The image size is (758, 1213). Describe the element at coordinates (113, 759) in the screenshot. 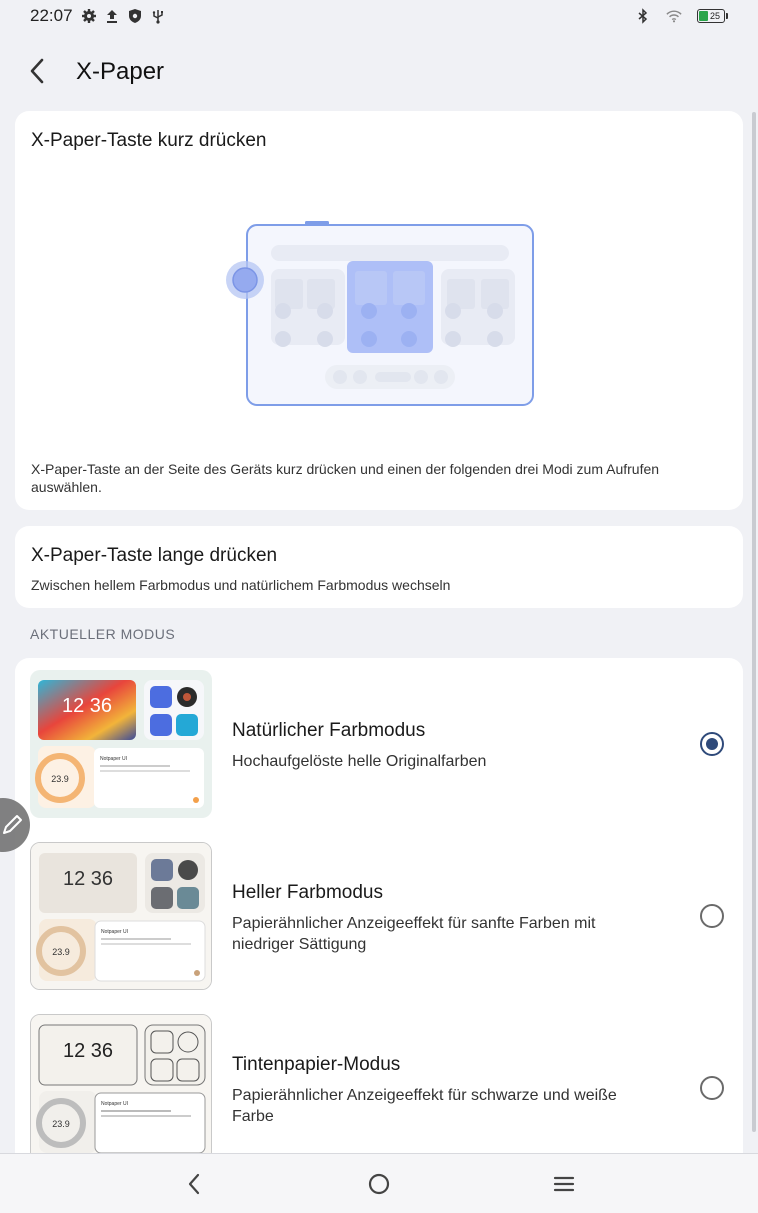

I see `thumb-card-natural: Notpaper UI` at that location.